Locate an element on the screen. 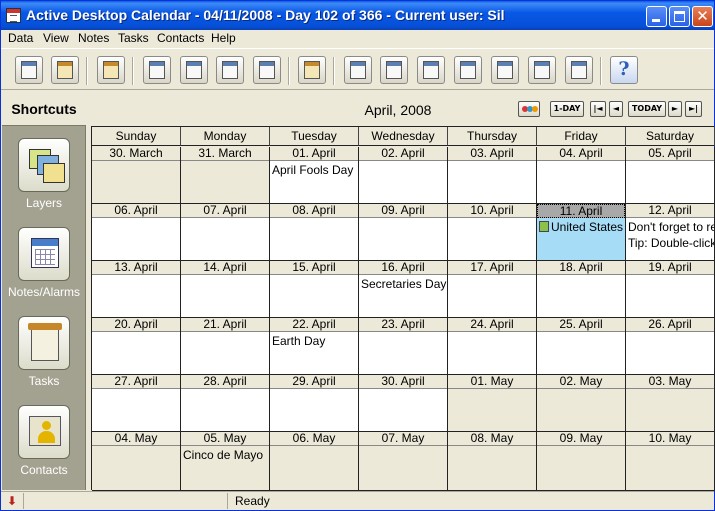  menu-notes: Notes is located at coordinates (93, 38).